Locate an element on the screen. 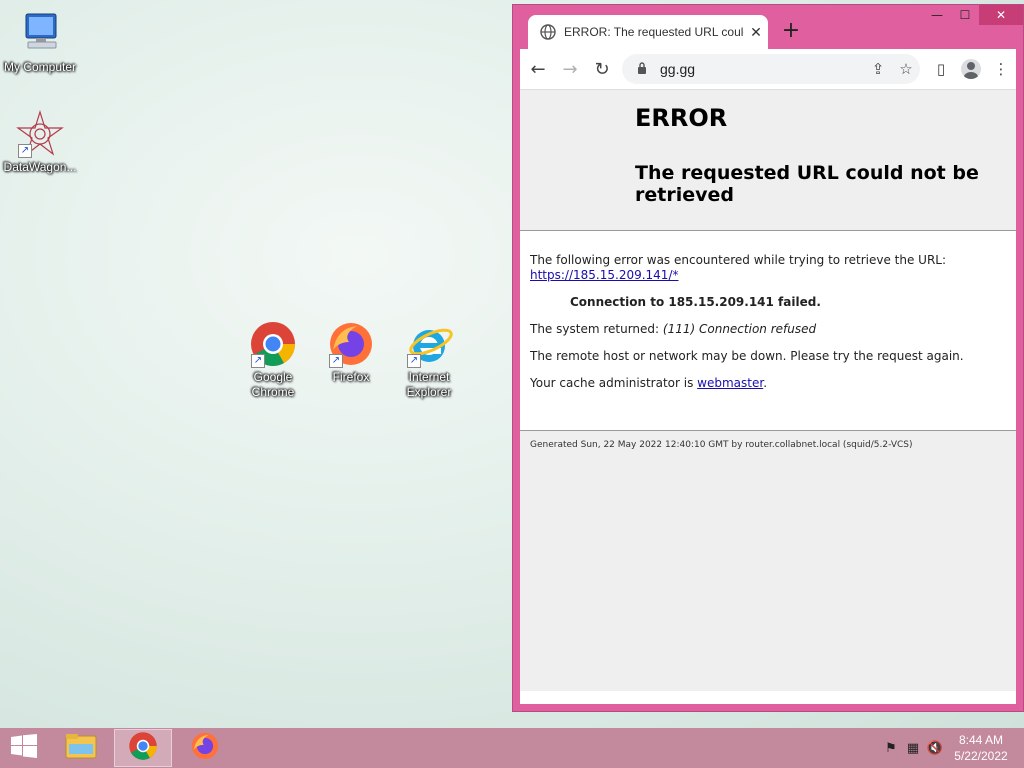  lock-icon is located at coordinates (642, 69).